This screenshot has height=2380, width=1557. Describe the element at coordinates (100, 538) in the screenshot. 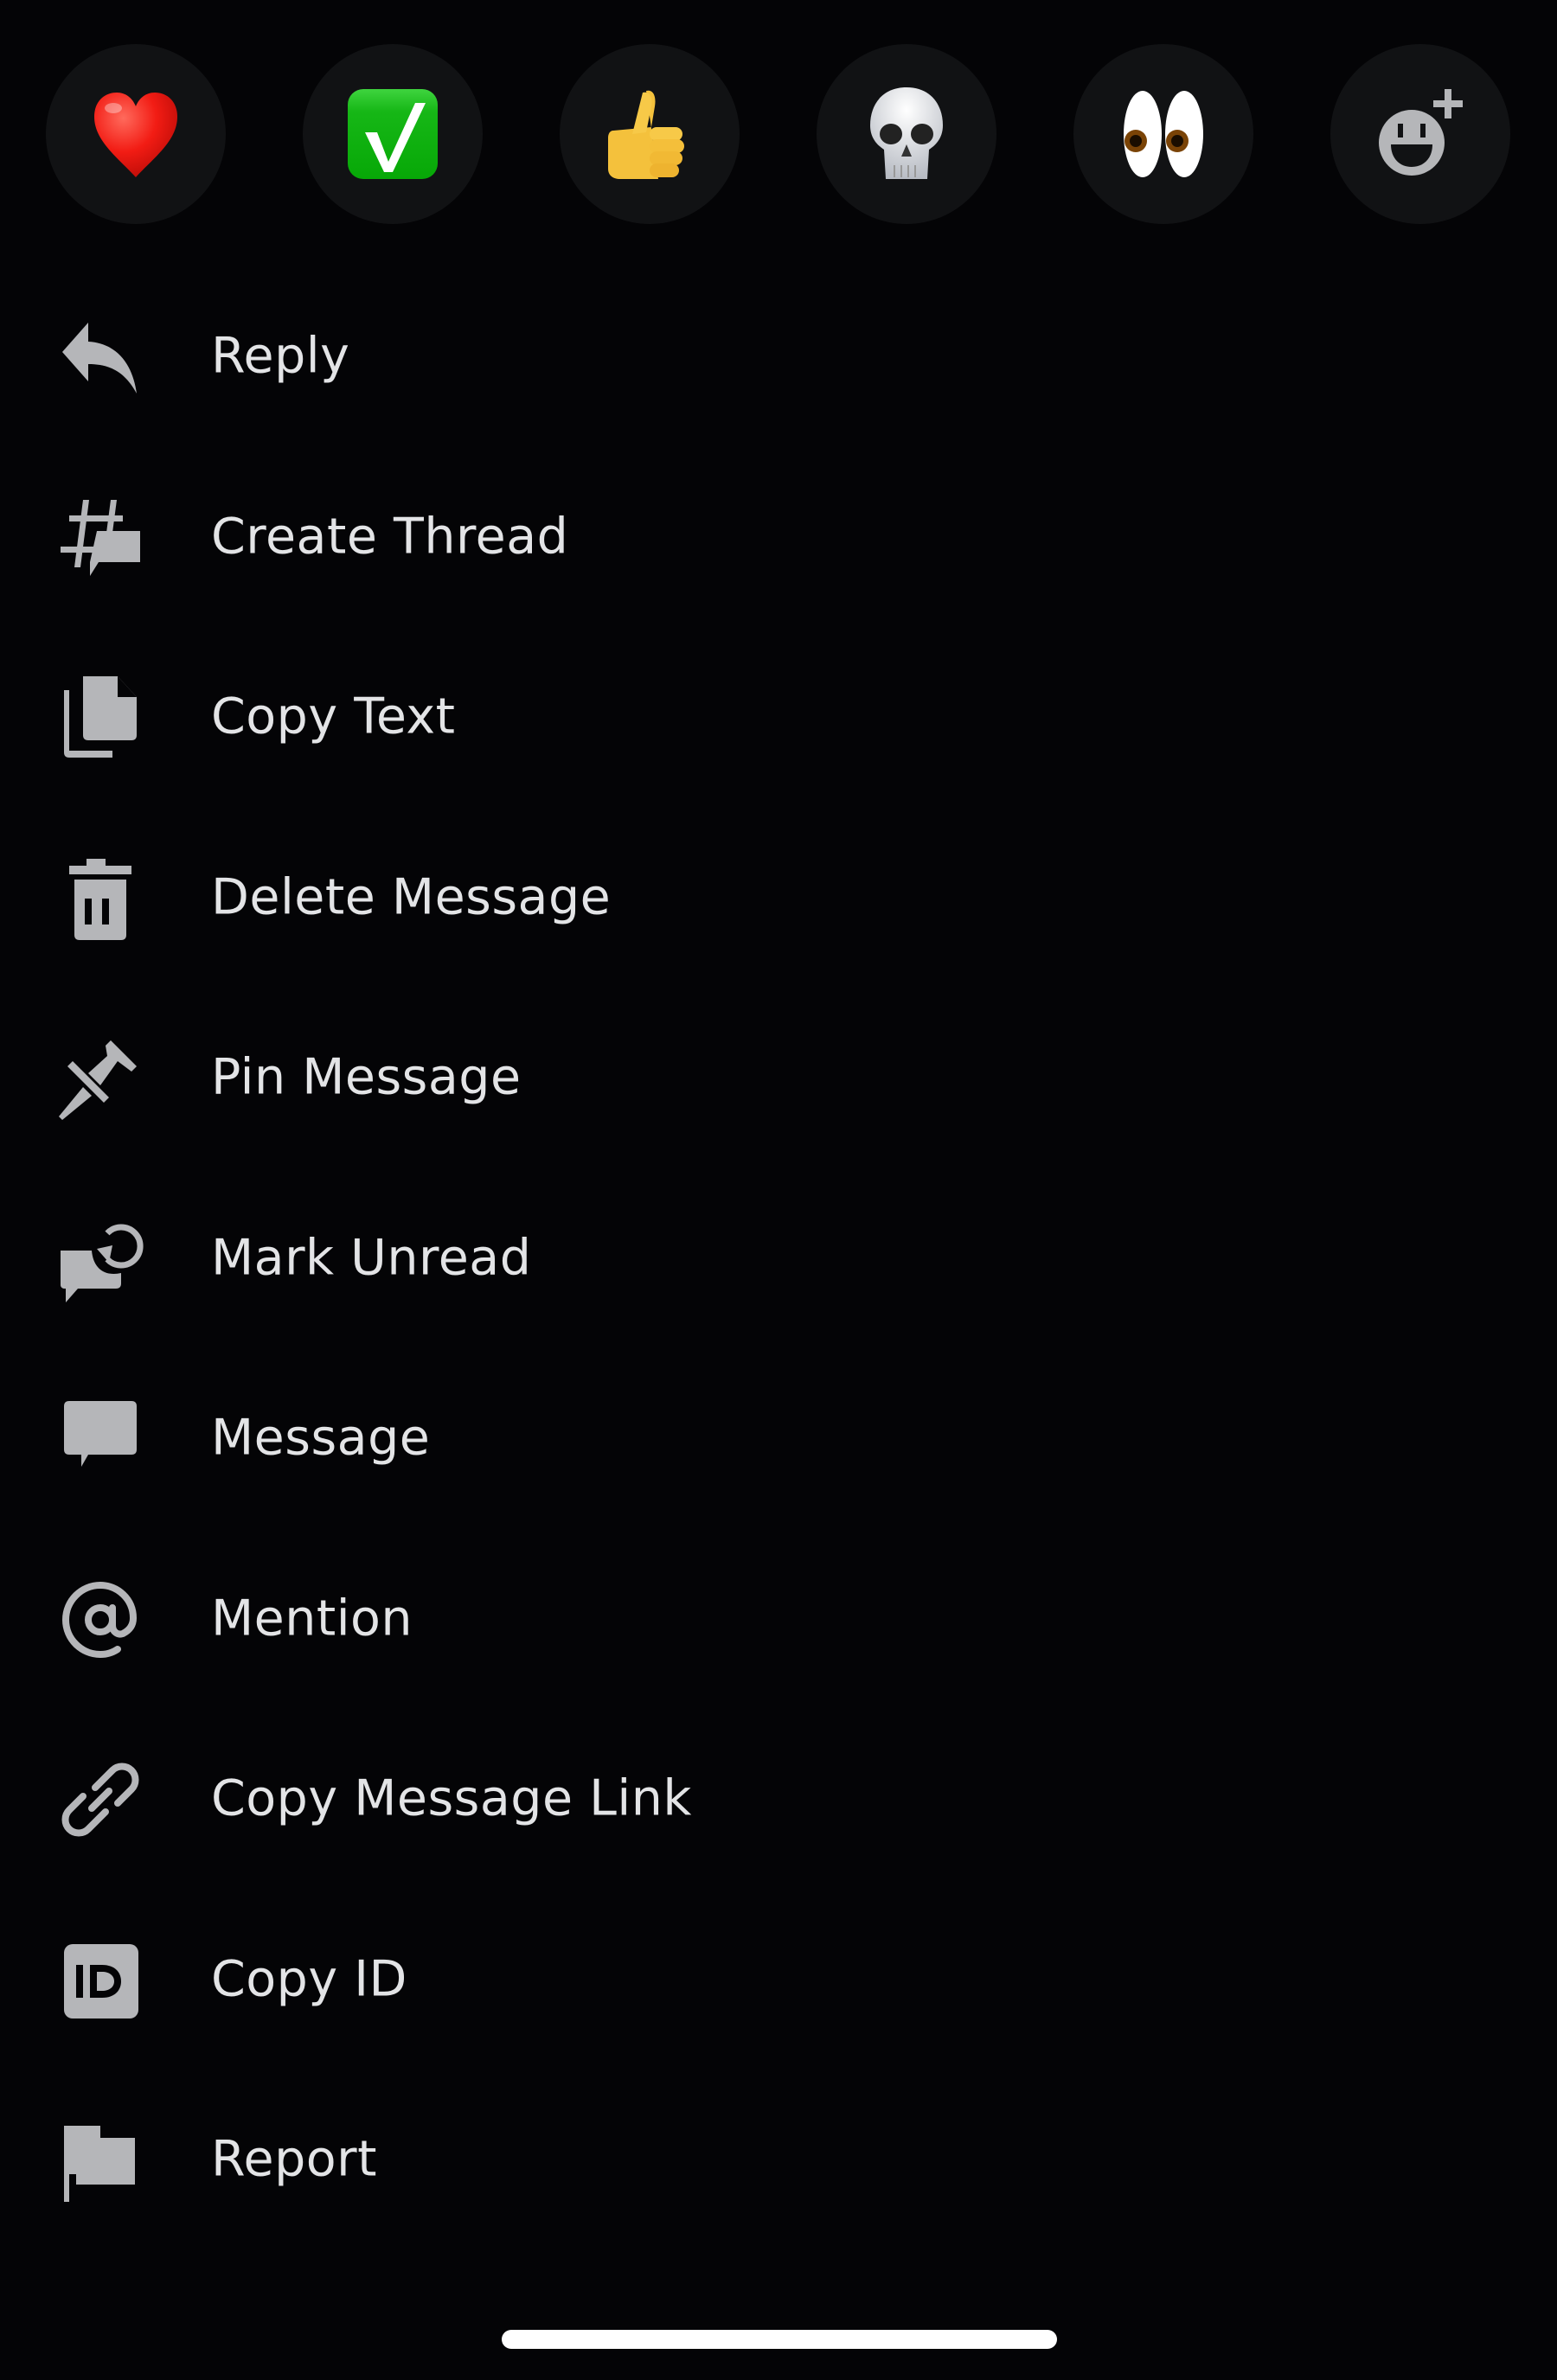

I see `thread-icon` at that location.